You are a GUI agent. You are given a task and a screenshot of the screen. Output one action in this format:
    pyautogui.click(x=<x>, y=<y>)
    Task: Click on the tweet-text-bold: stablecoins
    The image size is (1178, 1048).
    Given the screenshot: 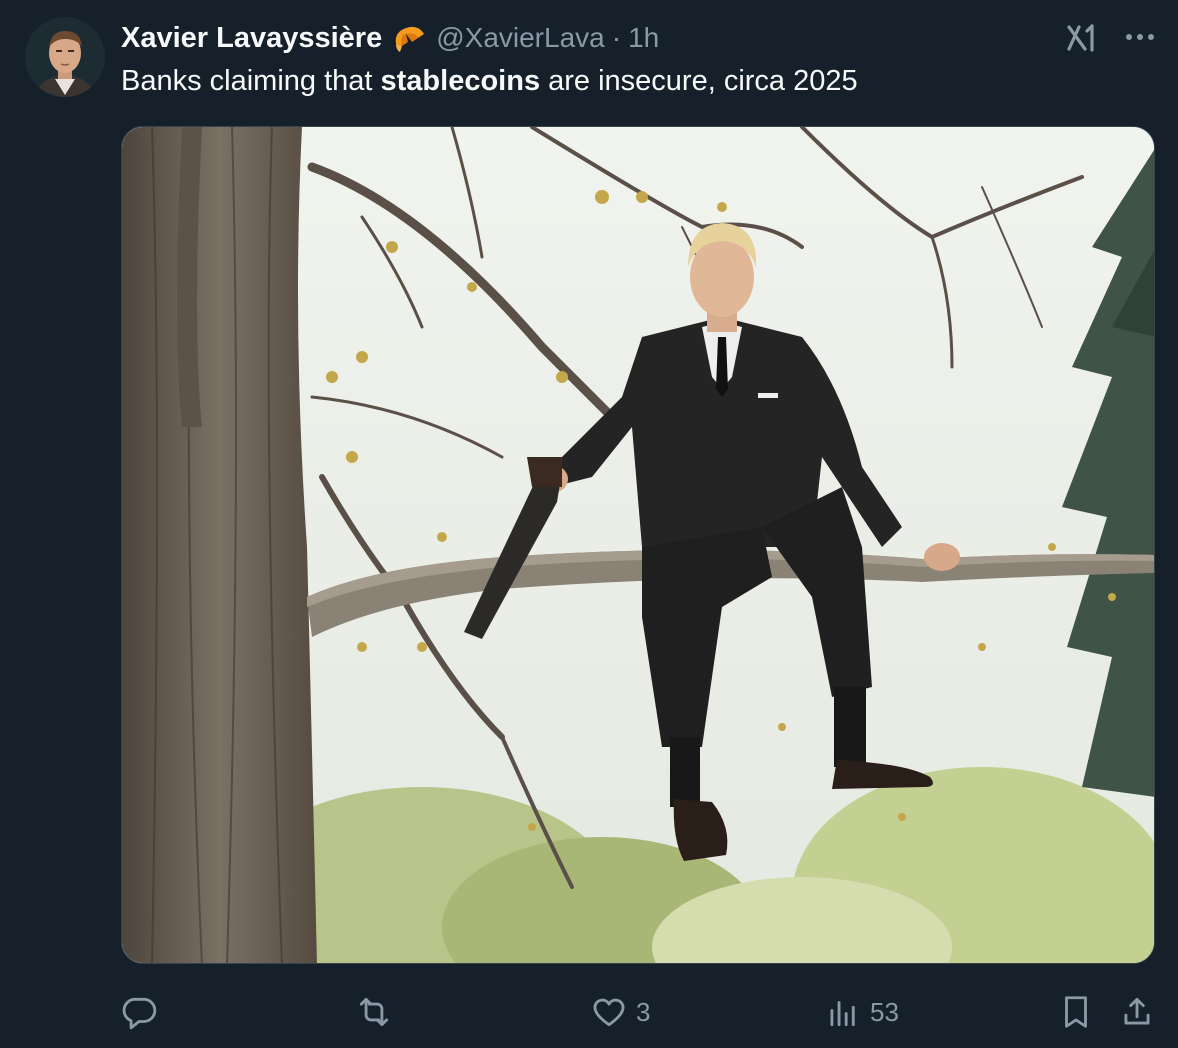 What is the action you would take?
    pyautogui.click(x=460, y=81)
    